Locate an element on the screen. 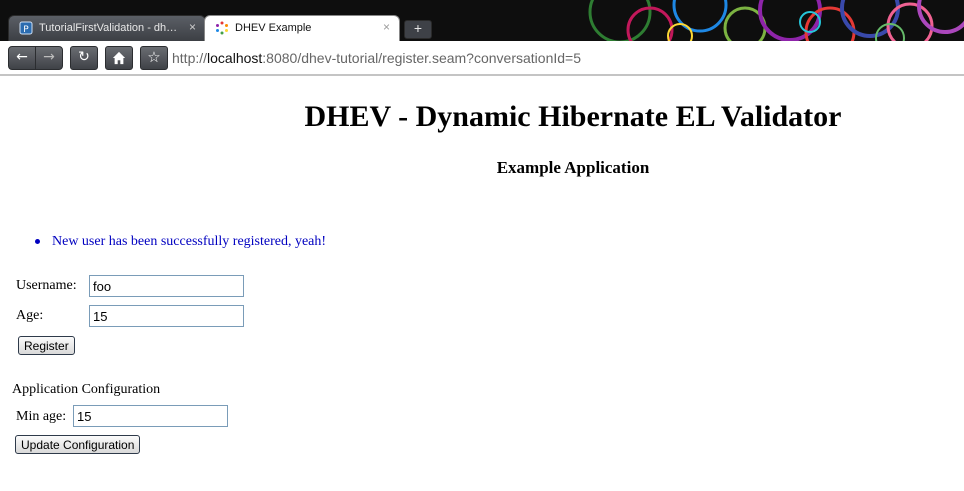 The width and height of the screenshot is (964, 491). forward-button: → is located at coordinates (49, 58).